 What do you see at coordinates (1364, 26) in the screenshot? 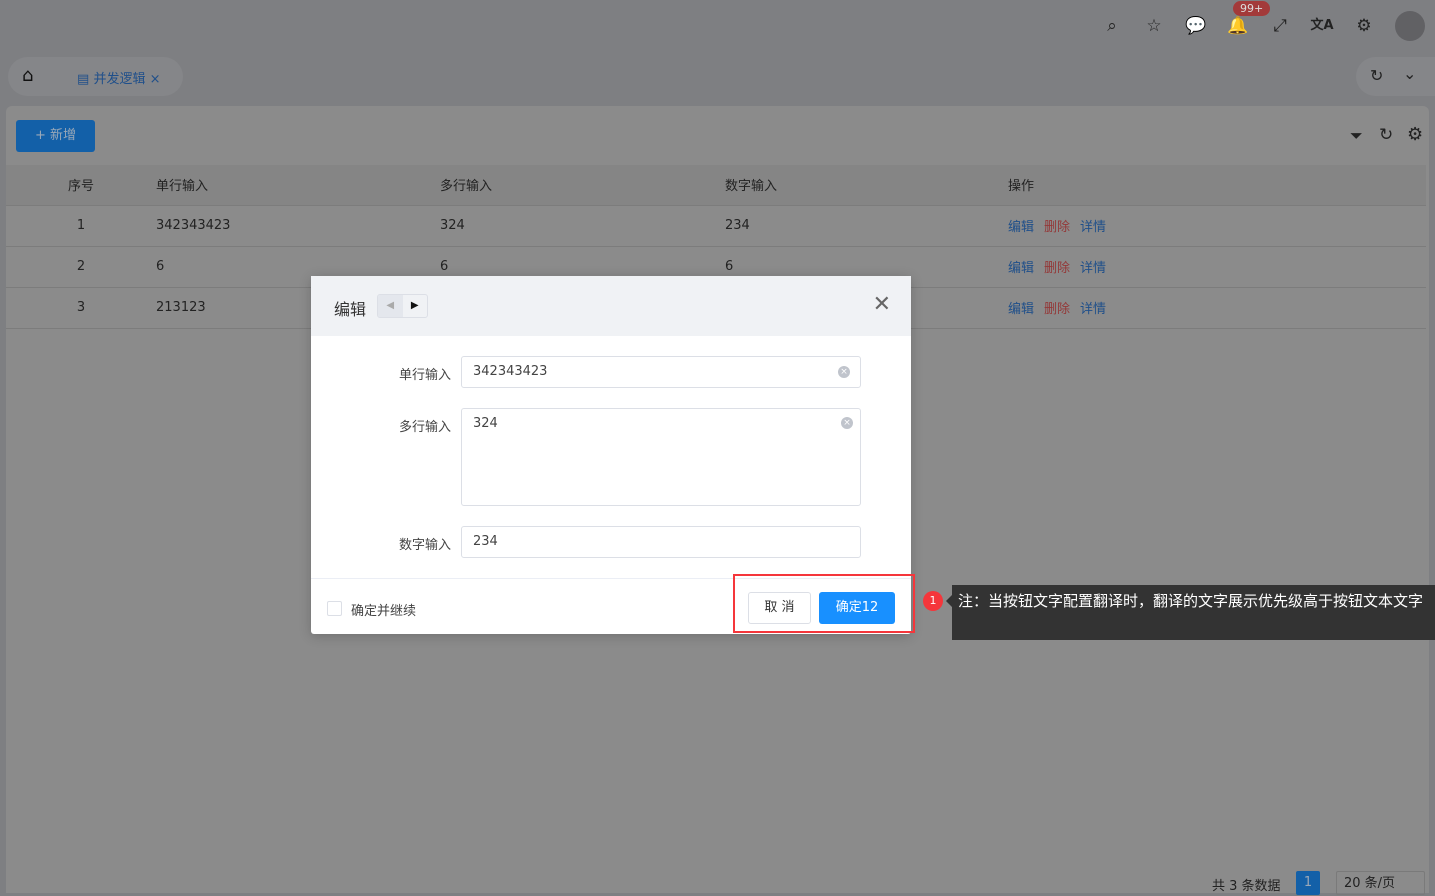
I see `gear-icon: ⚙` at bounding box center [1364, 26].